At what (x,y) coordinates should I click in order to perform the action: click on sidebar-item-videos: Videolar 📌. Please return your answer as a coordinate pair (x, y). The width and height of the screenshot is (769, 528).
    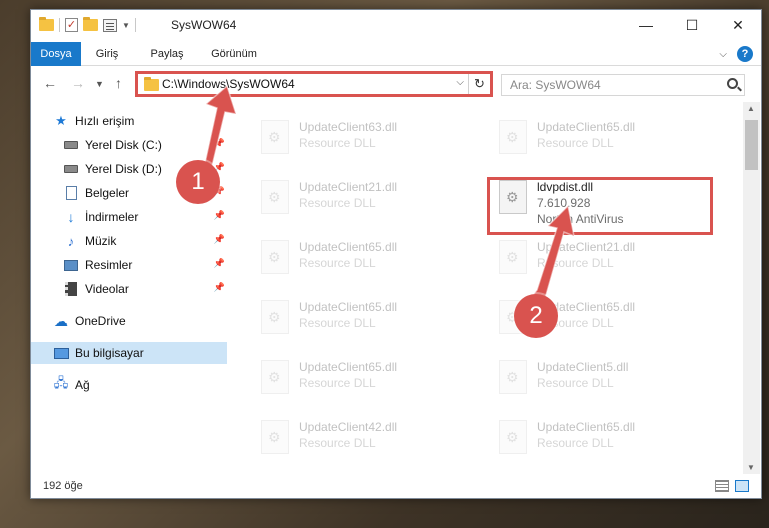
    Looking at the image, I should click on (129, 289).